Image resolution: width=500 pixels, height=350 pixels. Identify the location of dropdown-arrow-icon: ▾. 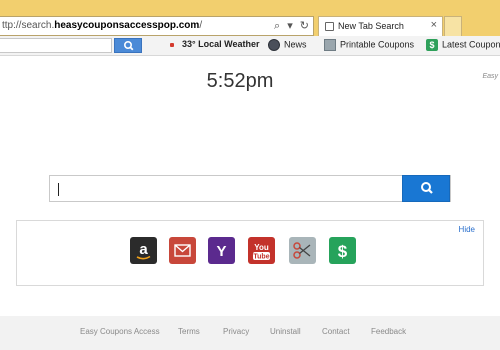
(290, 26).